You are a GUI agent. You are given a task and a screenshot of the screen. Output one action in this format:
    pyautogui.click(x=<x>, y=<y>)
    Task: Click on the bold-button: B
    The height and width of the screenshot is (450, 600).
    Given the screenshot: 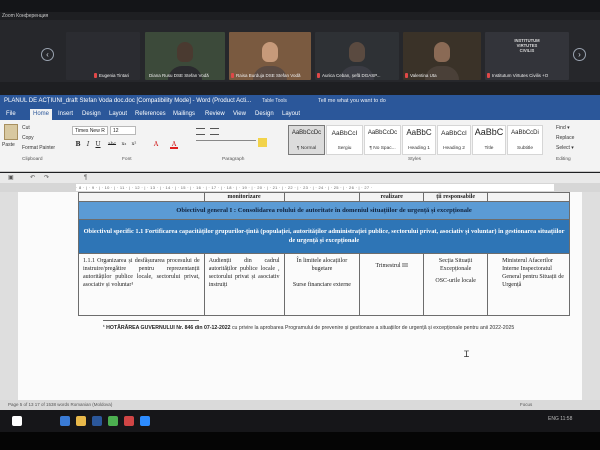 What is the action you would take?
    pyautogui.click(x=78, y=144)
    